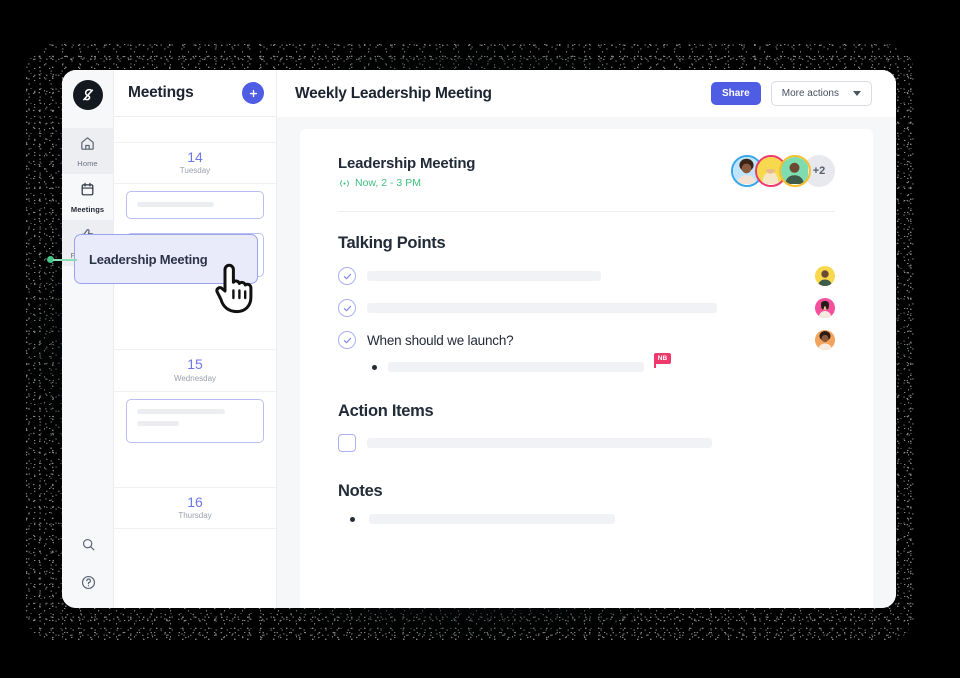 The width and height of the screenshot is (960, 678). What do you see at coordinates (195, 501) in the screenshot?
I see `day-number: 16` at bounding box center [195, 501].